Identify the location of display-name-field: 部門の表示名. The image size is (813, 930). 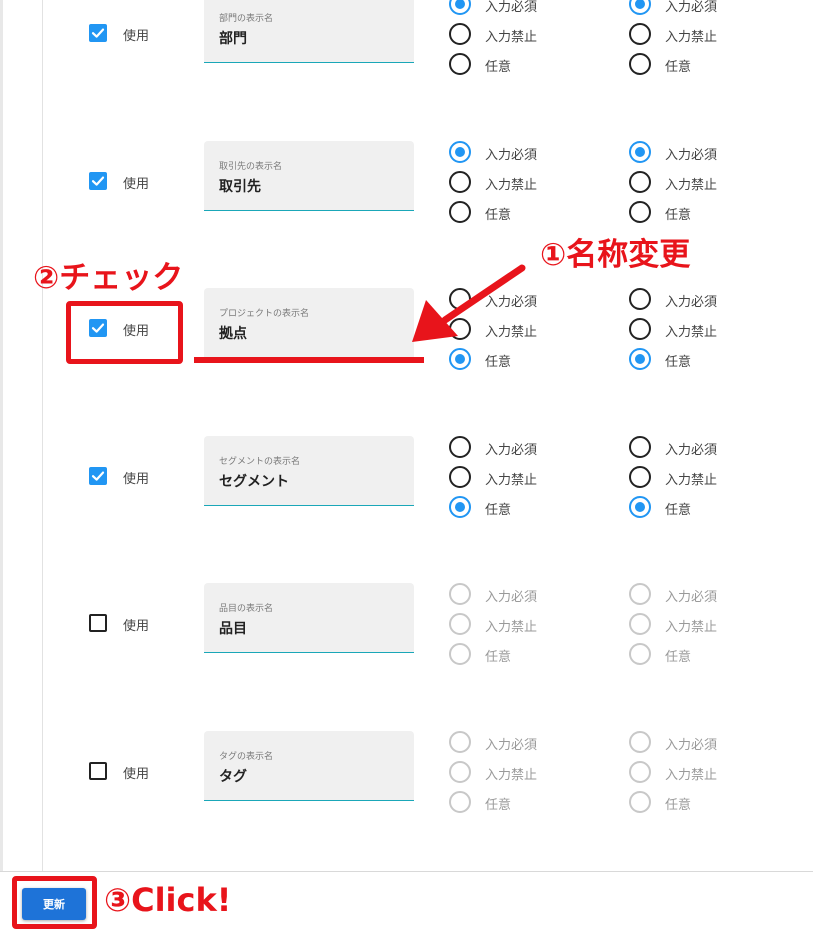
(309, 31).